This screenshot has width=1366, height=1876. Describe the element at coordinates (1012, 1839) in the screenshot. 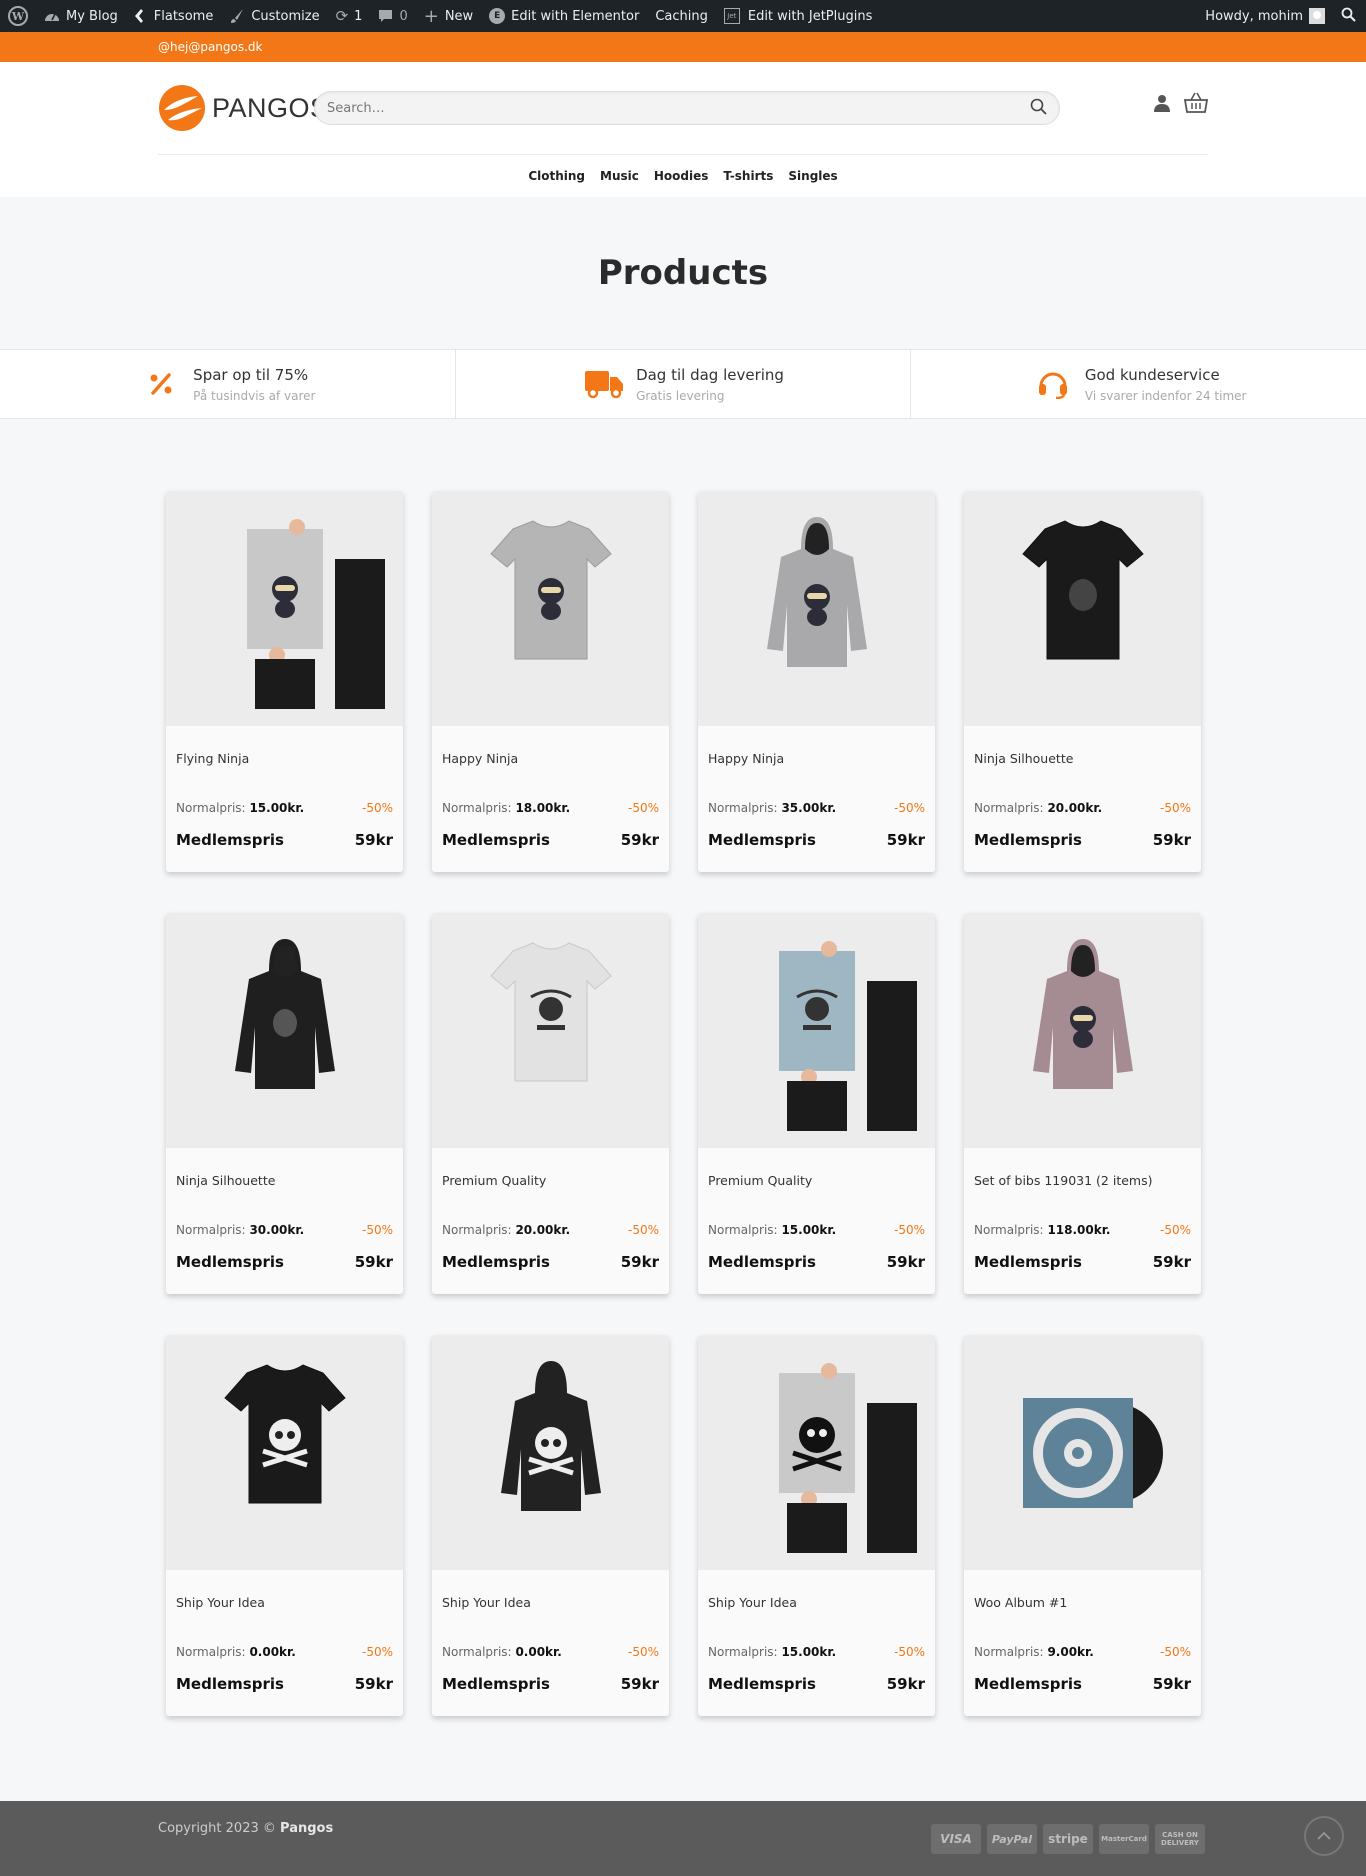

I see `paypal-icon: PayPal` at that location.